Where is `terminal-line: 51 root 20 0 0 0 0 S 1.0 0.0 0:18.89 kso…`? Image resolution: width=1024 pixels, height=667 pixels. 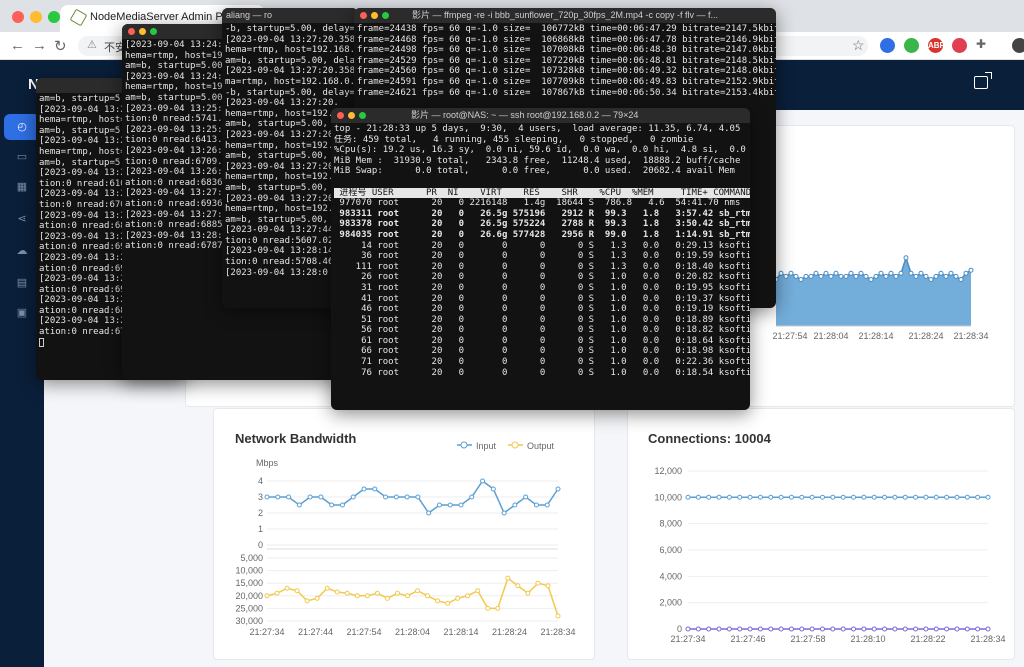
terminal-line: 51 root 20 0 0 0 0 S 1.0 0.0 0:18.89 kso… is located at coordinates (542, 319).